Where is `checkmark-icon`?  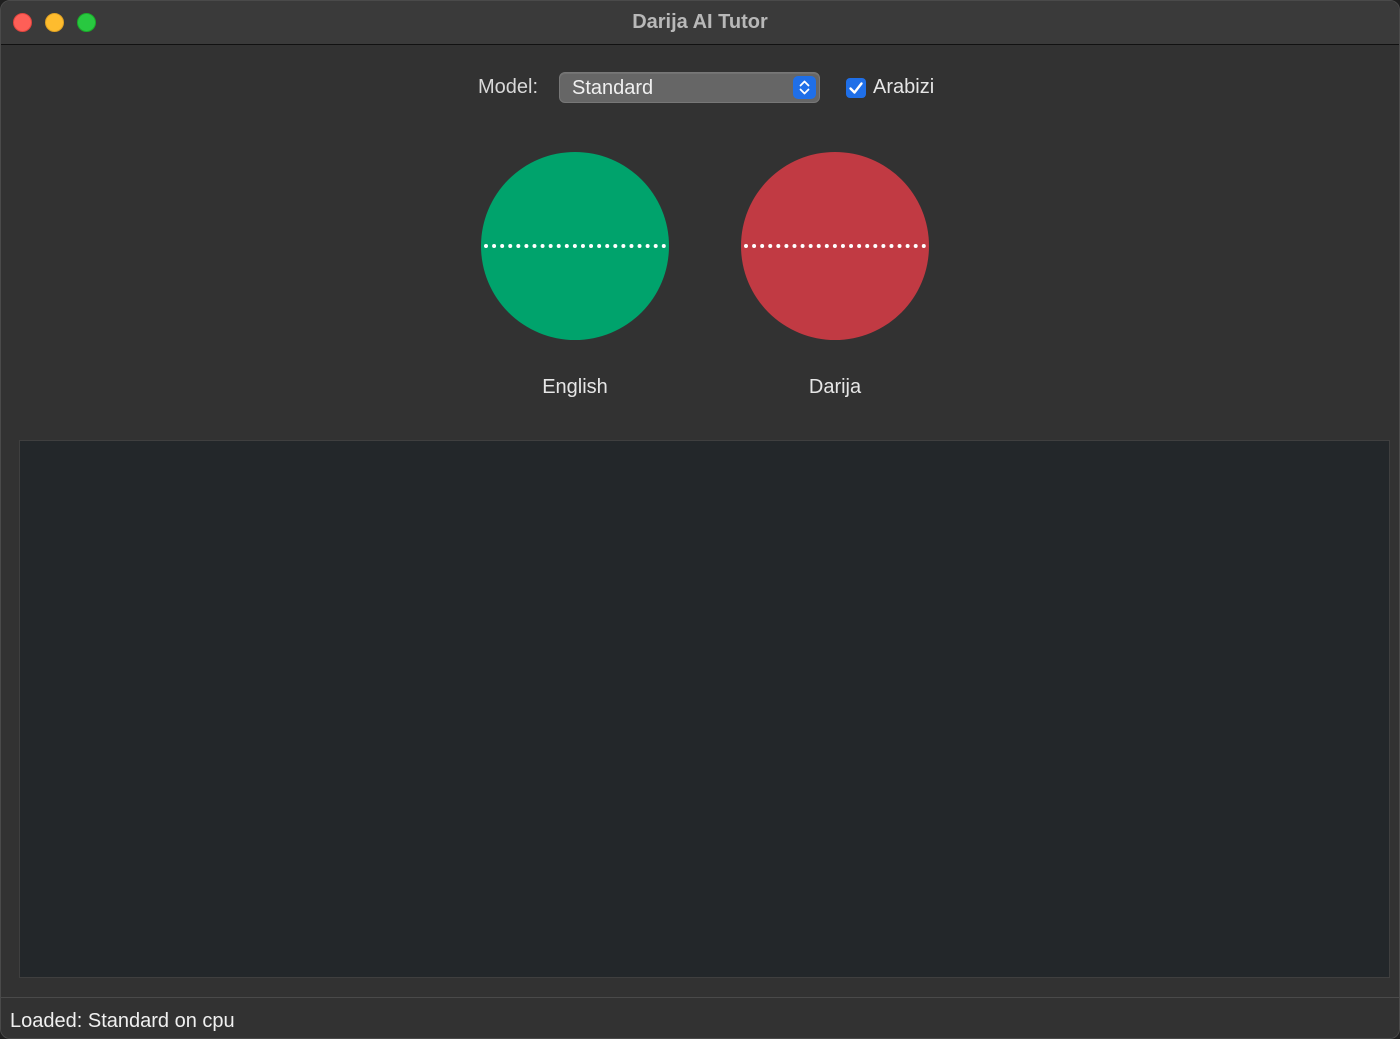
checkmark-icon is located at coordinates (856, 88).